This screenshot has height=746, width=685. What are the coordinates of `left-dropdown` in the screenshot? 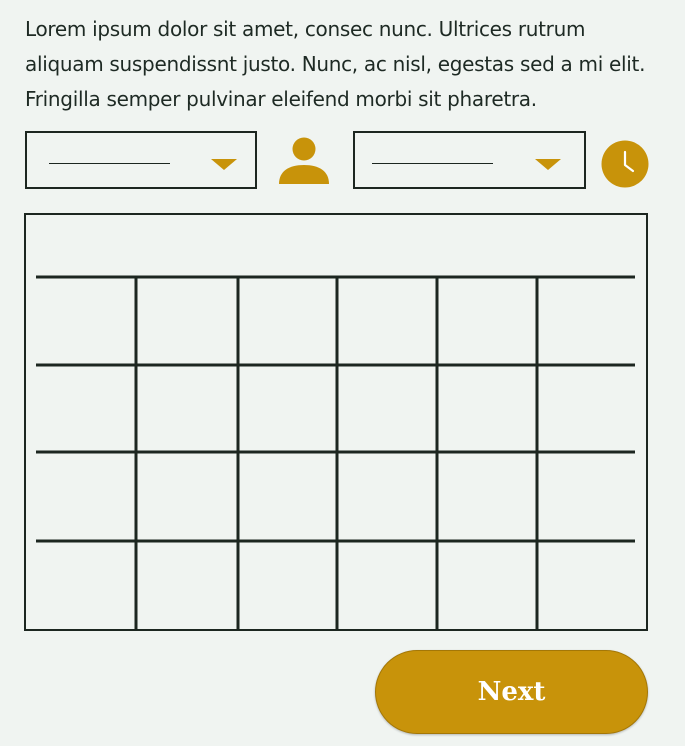 It's located at (141, 160).